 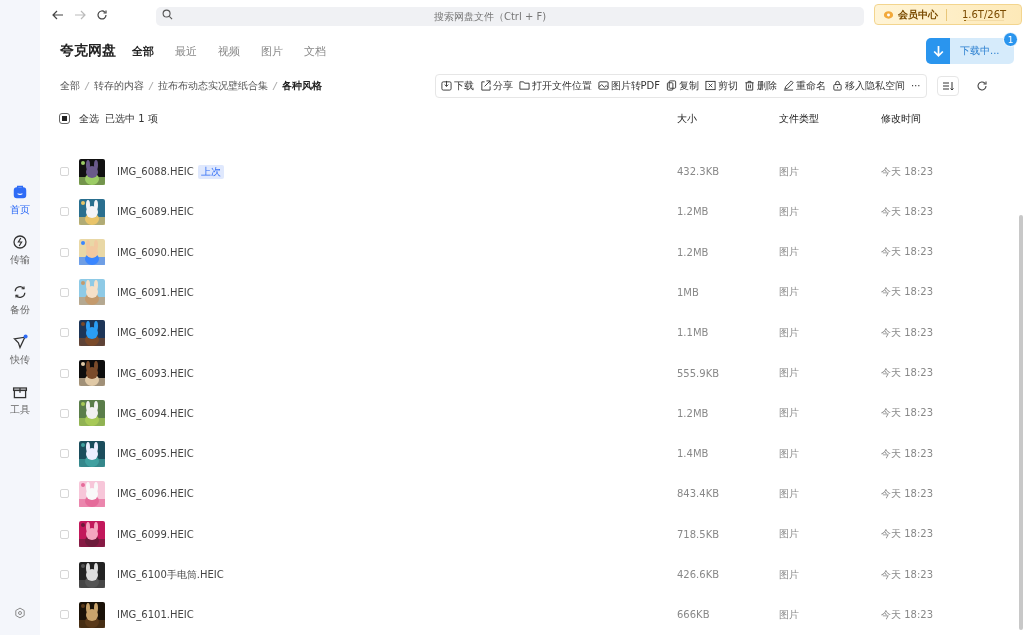 I want to click on sidebar-item: 快传, so click(x=20, y=350).